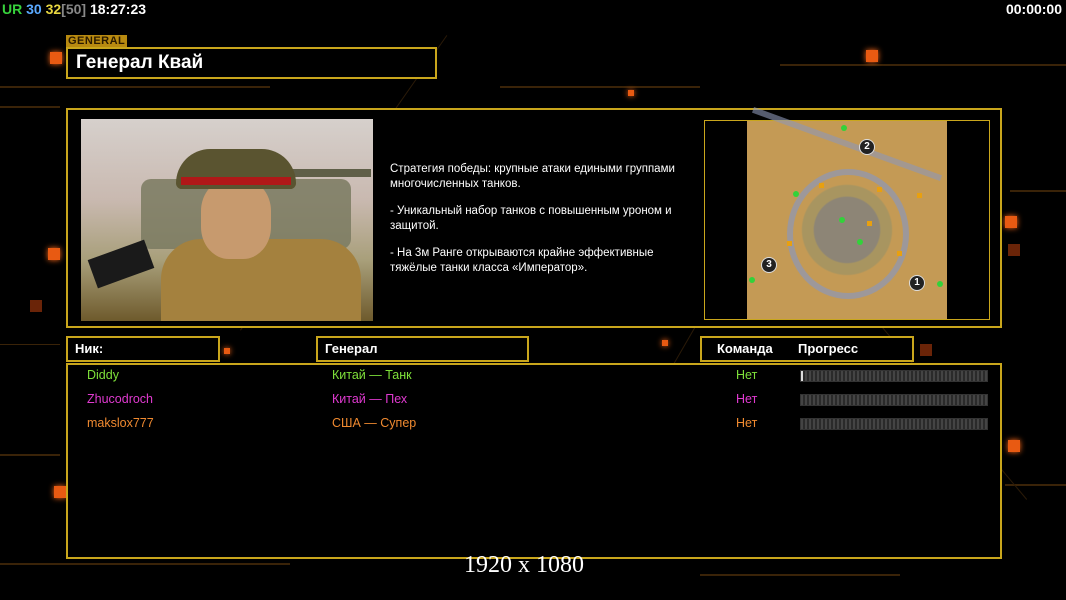 This screenshot has width=1066, height=600. What do you see at coordinates (118, 9) in the screenshot?
I see `clock: 18:27:23` at bounding box center [118, 9].